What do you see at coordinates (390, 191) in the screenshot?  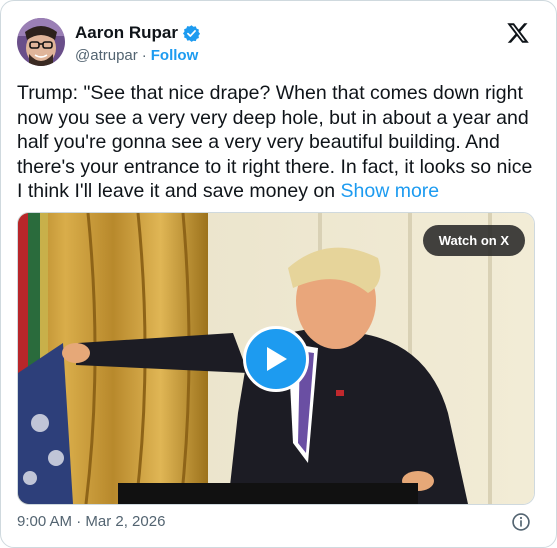 I see `show-more-link: Show more` at bounding box center [390, 191].